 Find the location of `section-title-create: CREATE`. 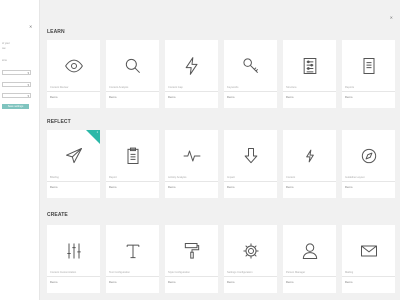

section-title-create: CREATE is located at coordinates (57, 215).